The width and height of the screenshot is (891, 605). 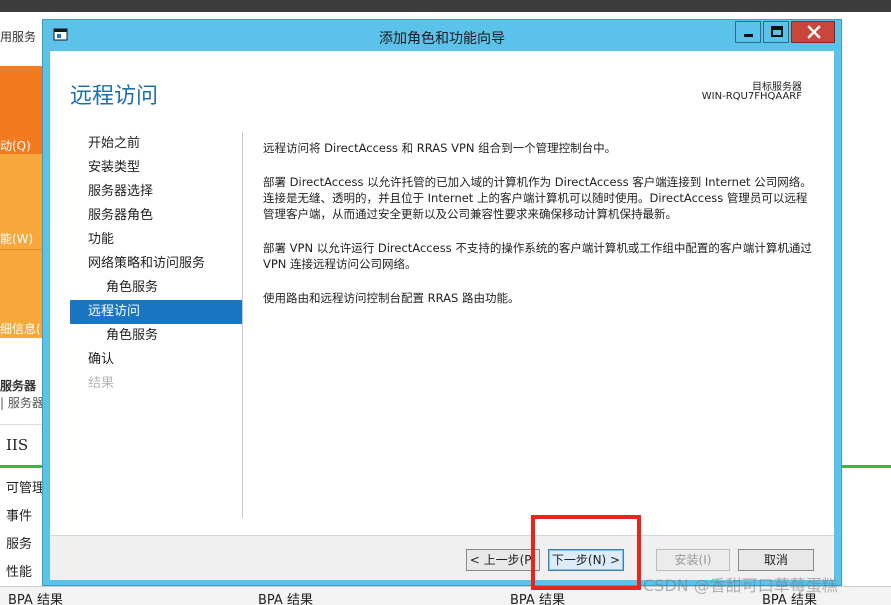 What do you see at coordinates (18, 386) in the screenshot?
I see `bg-section-title: 服务器` at bounding box center [18, 386].